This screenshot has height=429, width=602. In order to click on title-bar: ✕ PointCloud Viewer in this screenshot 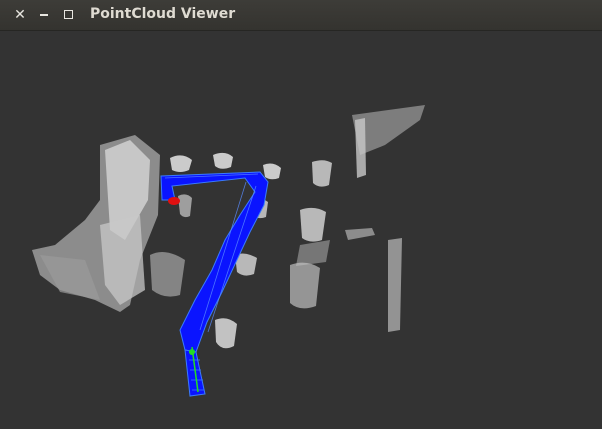, I will do `click(301, 15)`.